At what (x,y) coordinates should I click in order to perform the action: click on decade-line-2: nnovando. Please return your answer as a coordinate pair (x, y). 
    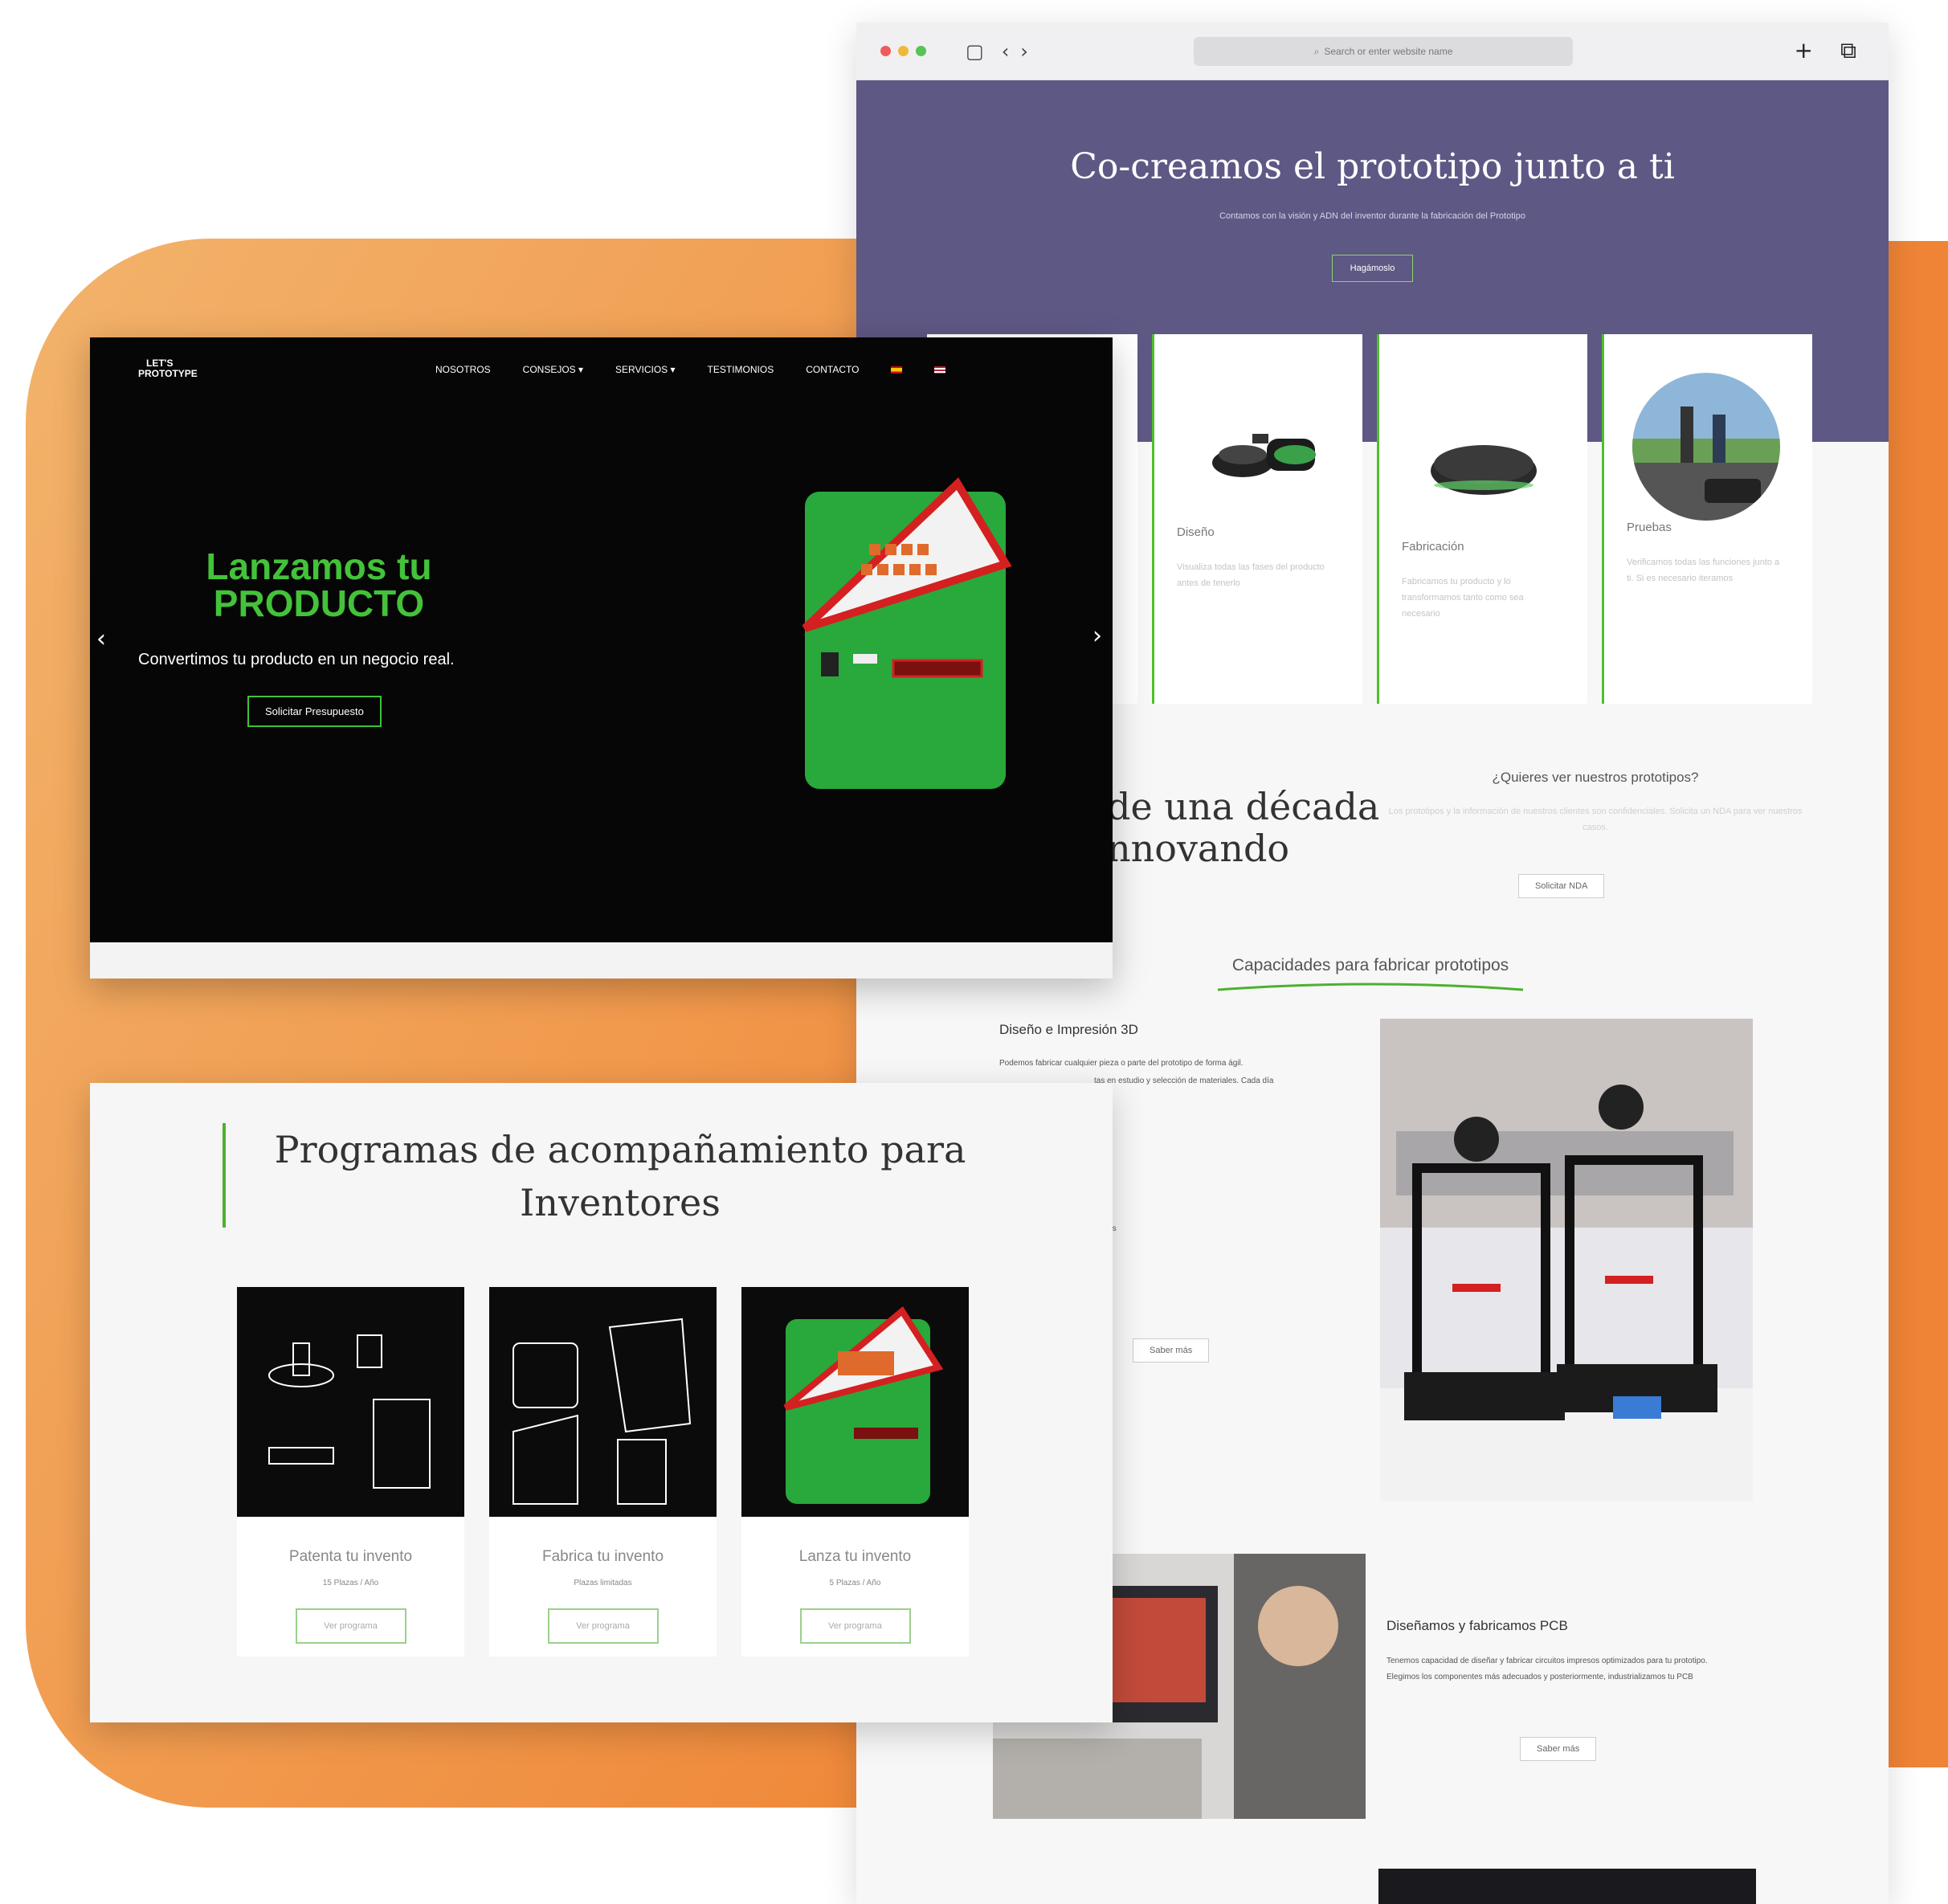
    Looking at the image, I should click on (1198, 849).